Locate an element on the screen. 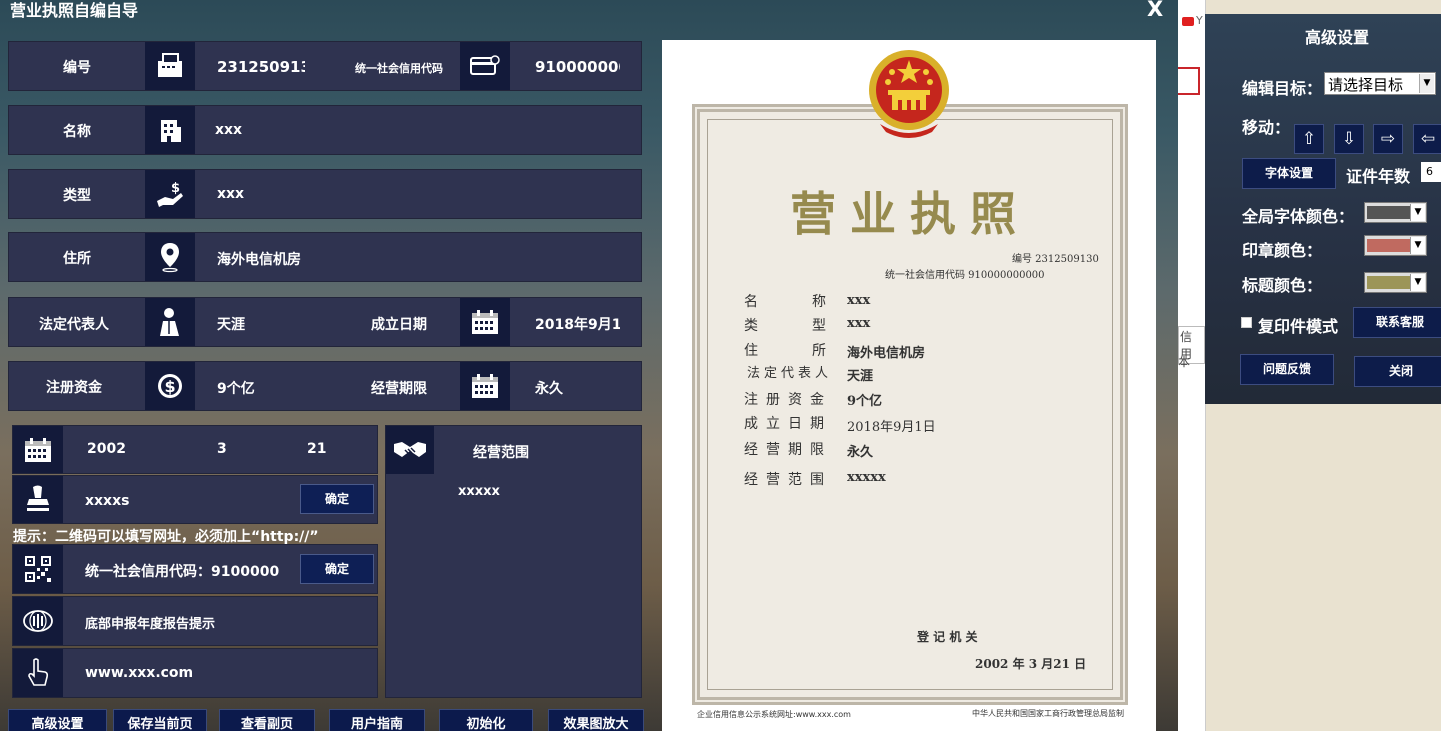 The image size is (1441, 731). type-row: 类型 $ xxx is located at coordinates (325, 194).